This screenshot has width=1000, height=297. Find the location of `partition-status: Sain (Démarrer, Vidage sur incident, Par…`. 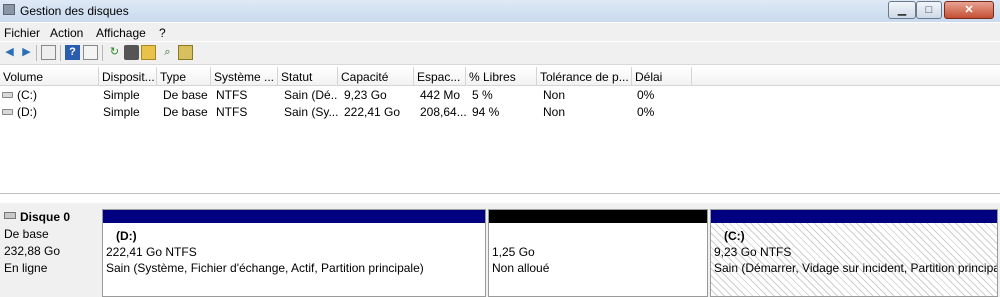

partition-status: Sain (Démarrer, Vidage sur incident, Par… is located at coordinates (855, 268).